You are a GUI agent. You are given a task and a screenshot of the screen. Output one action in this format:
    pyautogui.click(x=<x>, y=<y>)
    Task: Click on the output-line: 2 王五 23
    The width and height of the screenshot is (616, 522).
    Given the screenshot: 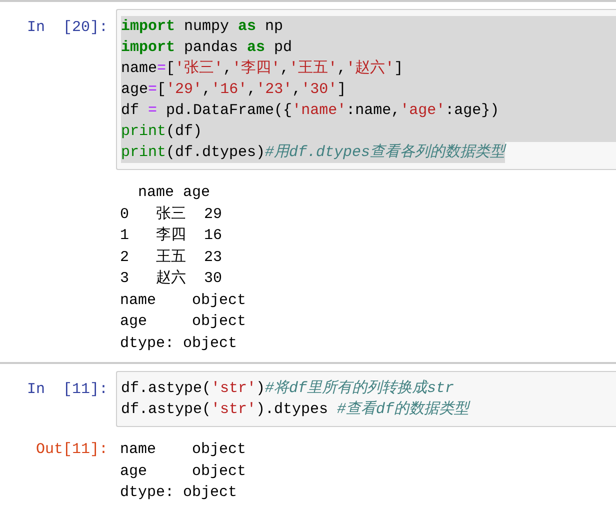 What is the action you would take?
    pyautogui.click(x=172, y=258)
    